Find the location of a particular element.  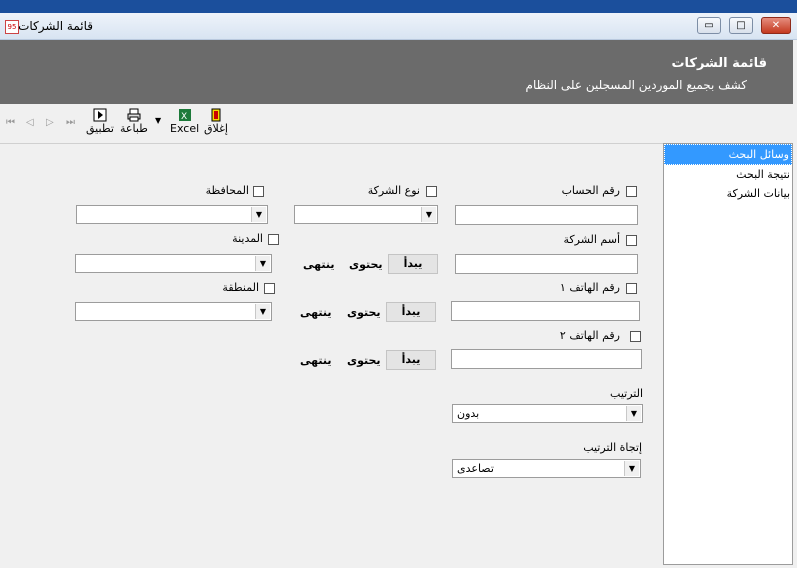

phone1-checkbox is located at coordinates (631, 288).